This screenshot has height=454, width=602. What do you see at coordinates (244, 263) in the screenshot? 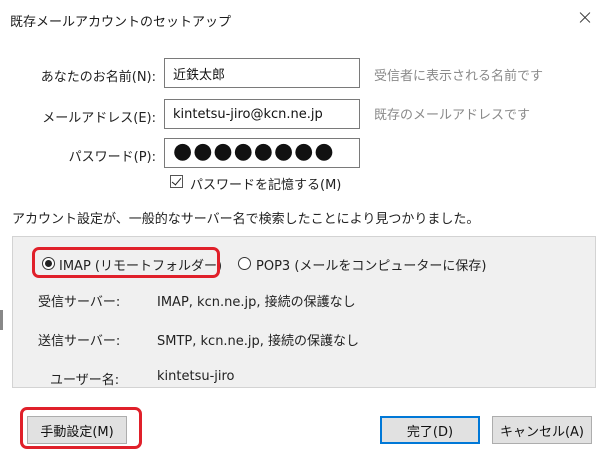
I see `pop3-radio` at bounding box center [244, 263].